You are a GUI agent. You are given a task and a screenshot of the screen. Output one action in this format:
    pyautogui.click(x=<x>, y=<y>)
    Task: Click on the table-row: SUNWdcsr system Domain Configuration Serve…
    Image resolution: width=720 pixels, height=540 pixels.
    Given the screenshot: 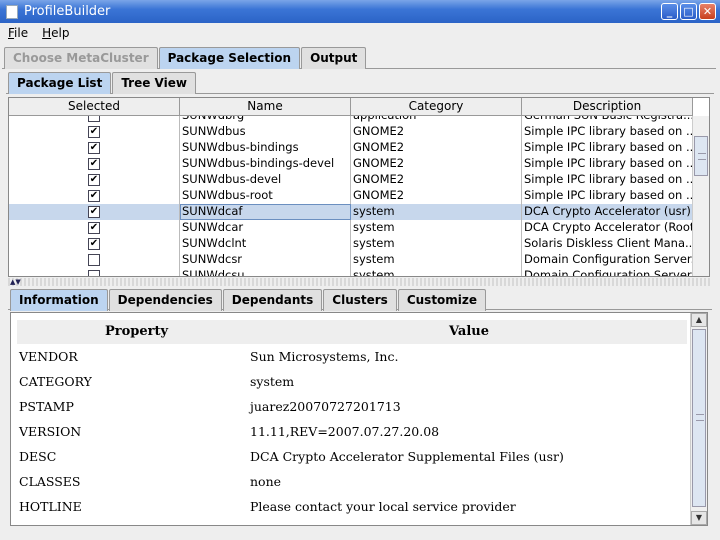 What is the action you would take?
    pyautogui.click(x=351, y=260)
    